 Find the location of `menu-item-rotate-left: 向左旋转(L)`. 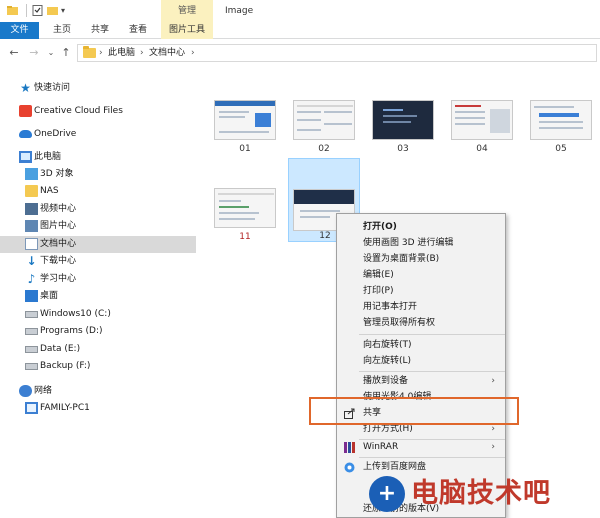

menu-item-rotate-left: 向左旋转(L) is located at coordinates (421, 361).